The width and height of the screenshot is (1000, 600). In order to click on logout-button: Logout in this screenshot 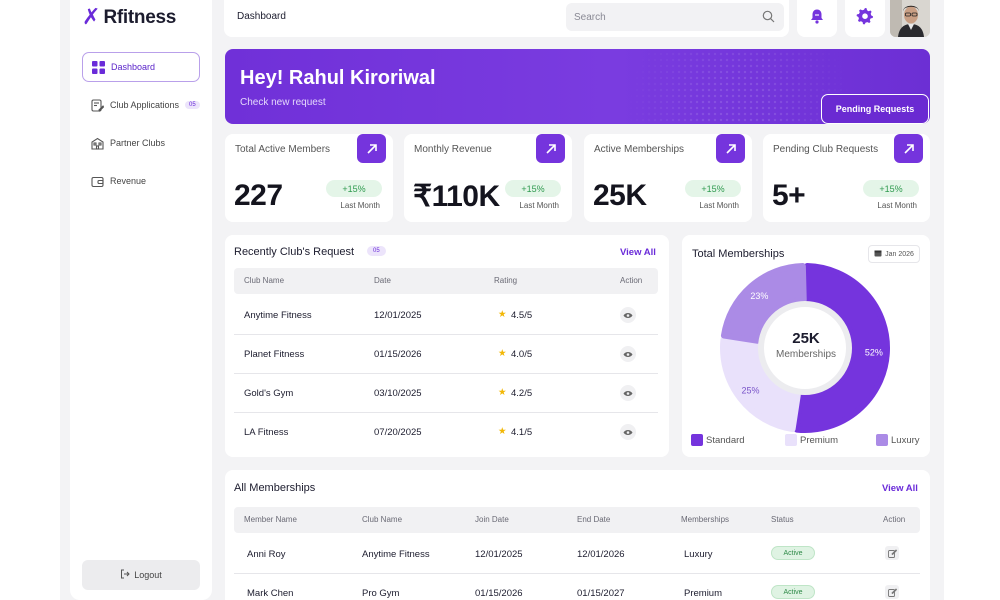, I will do `click(141, 575)`.